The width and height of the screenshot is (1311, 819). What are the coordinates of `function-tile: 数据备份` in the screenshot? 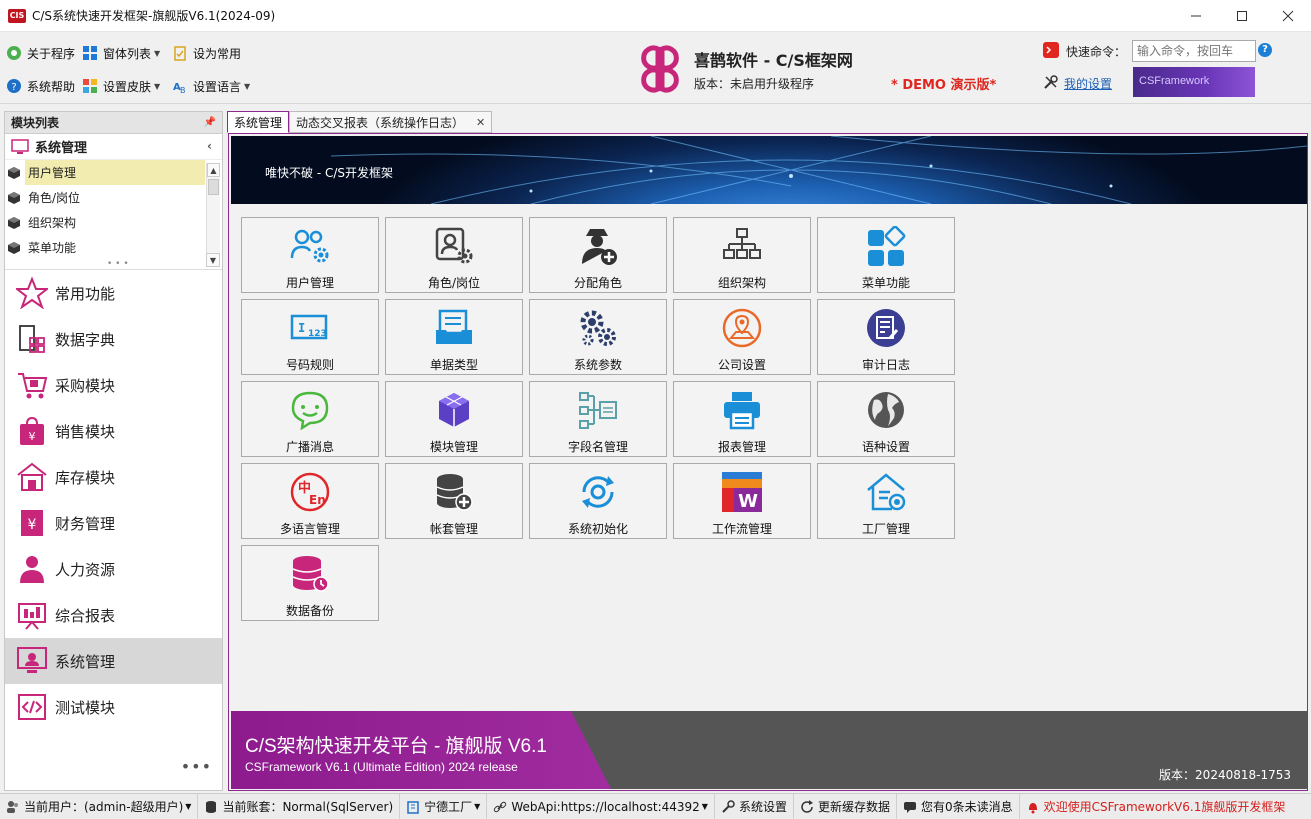 It's located at (310, 583).